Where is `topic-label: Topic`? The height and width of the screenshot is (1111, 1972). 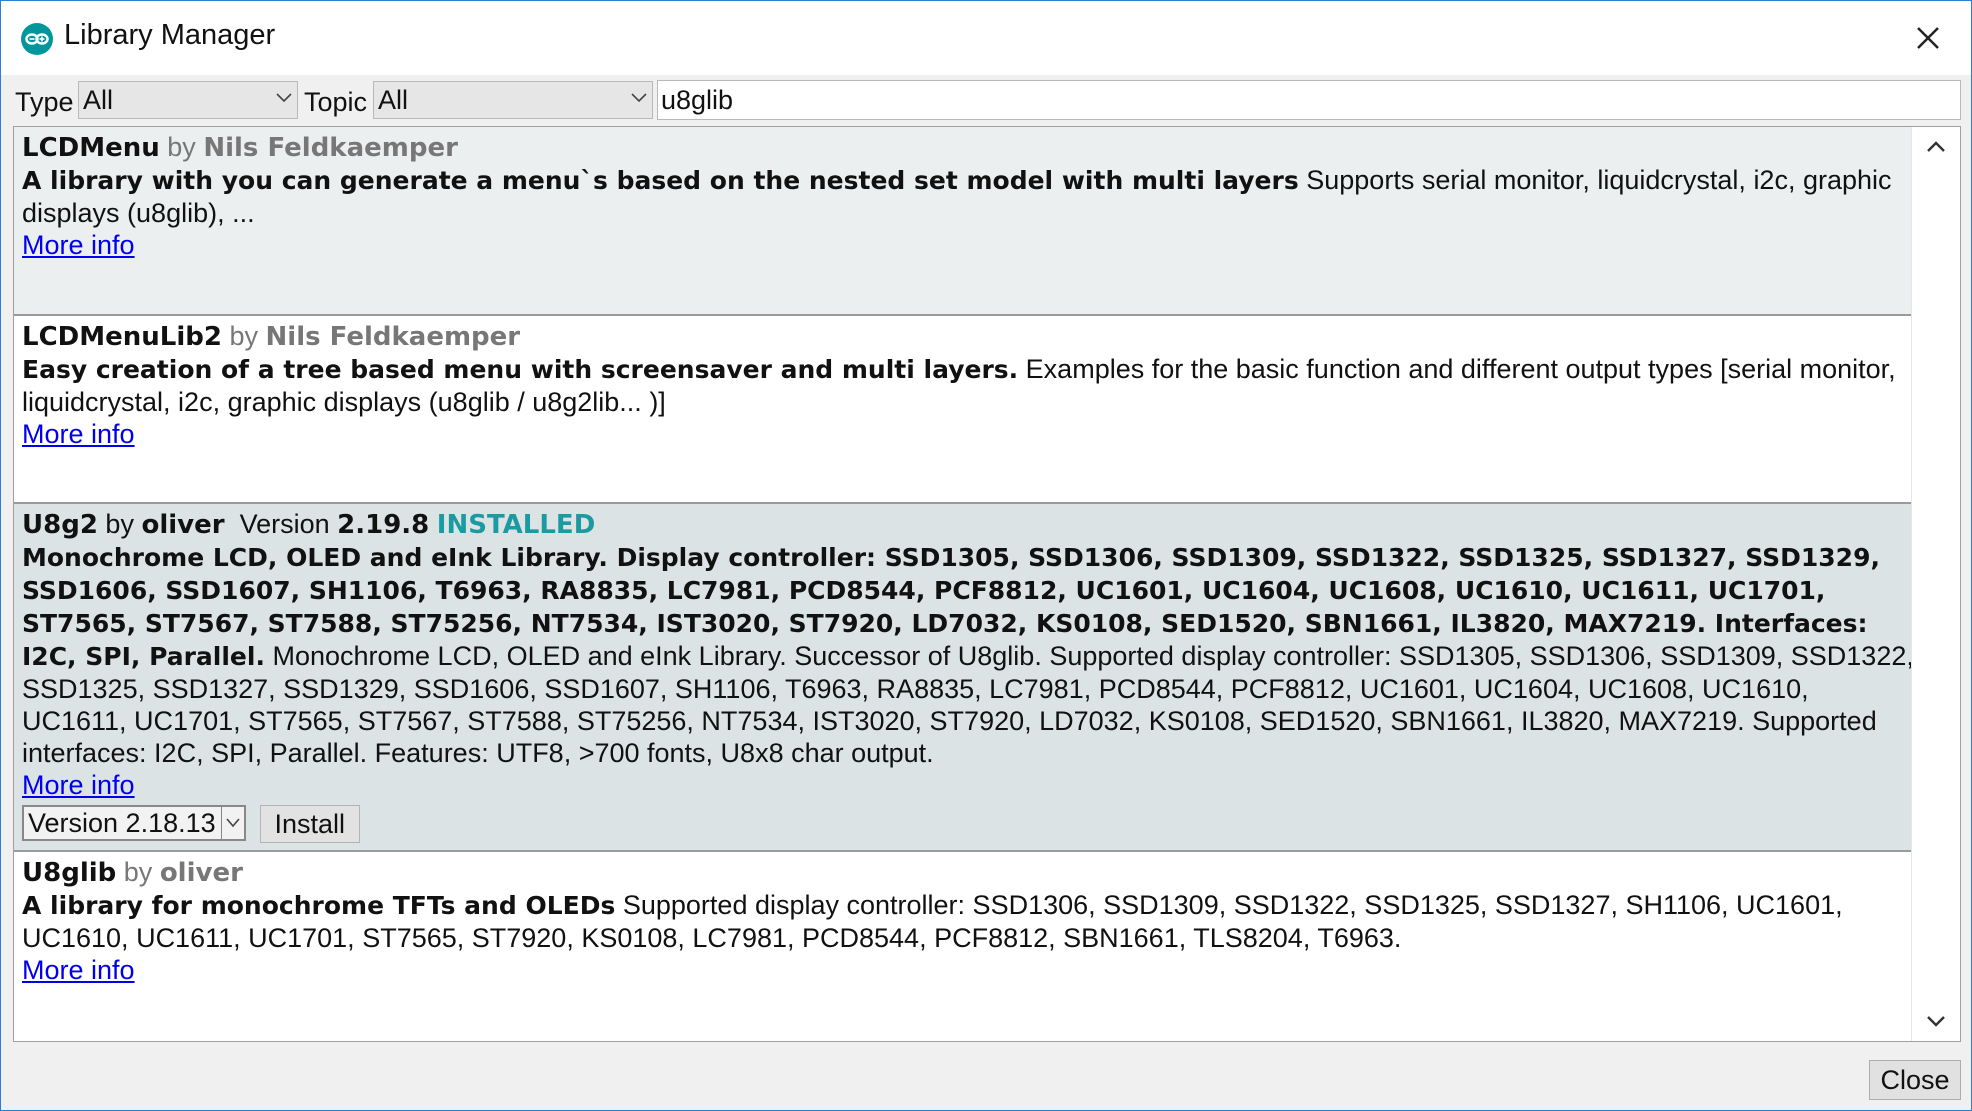 topic-label: Topic is located at coordinates (336, 102).